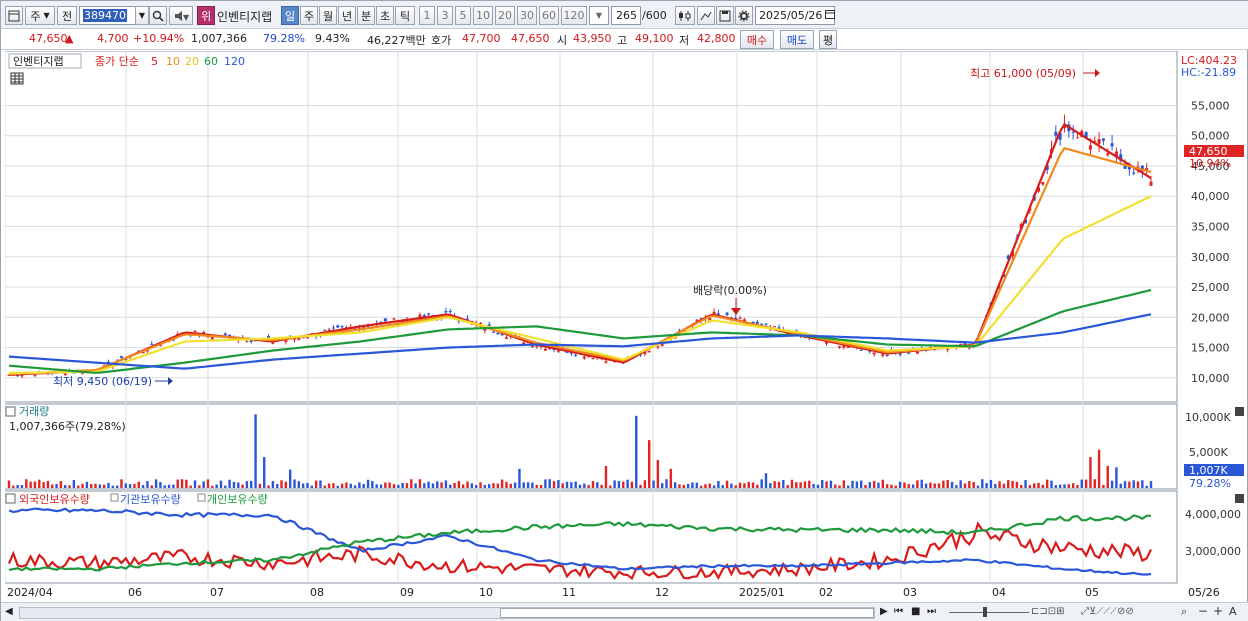 The image size is (1248, 621). Describe the element at coordinates (14, 15) in the screenshot. I see `layout-icon` at that location.